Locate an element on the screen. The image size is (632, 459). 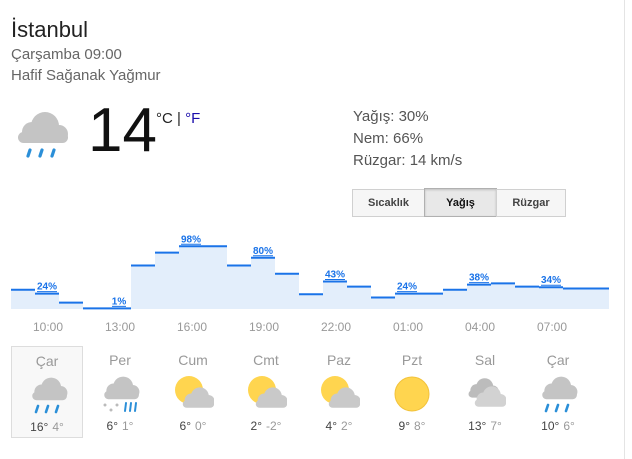
tab-temperature: Sıcaklık is located at coordinates (388, 203).